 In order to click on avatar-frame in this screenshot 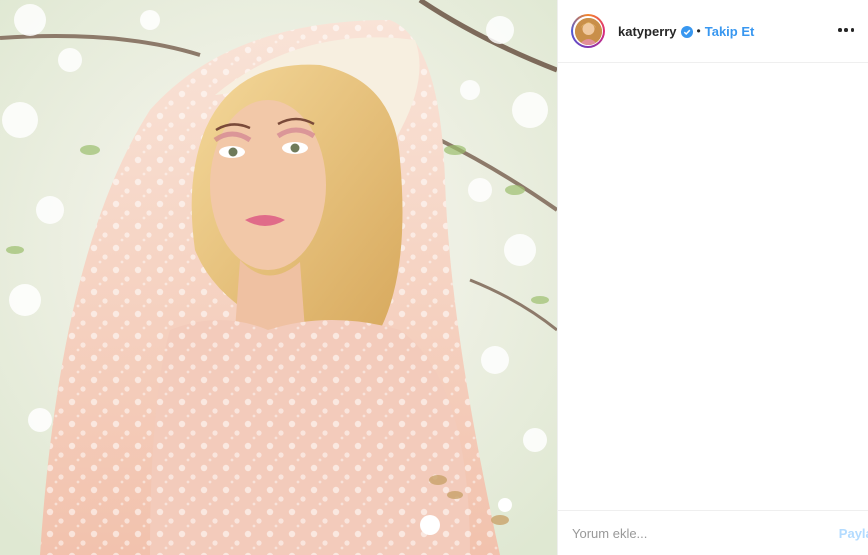, I will do `click(588, 31)`.